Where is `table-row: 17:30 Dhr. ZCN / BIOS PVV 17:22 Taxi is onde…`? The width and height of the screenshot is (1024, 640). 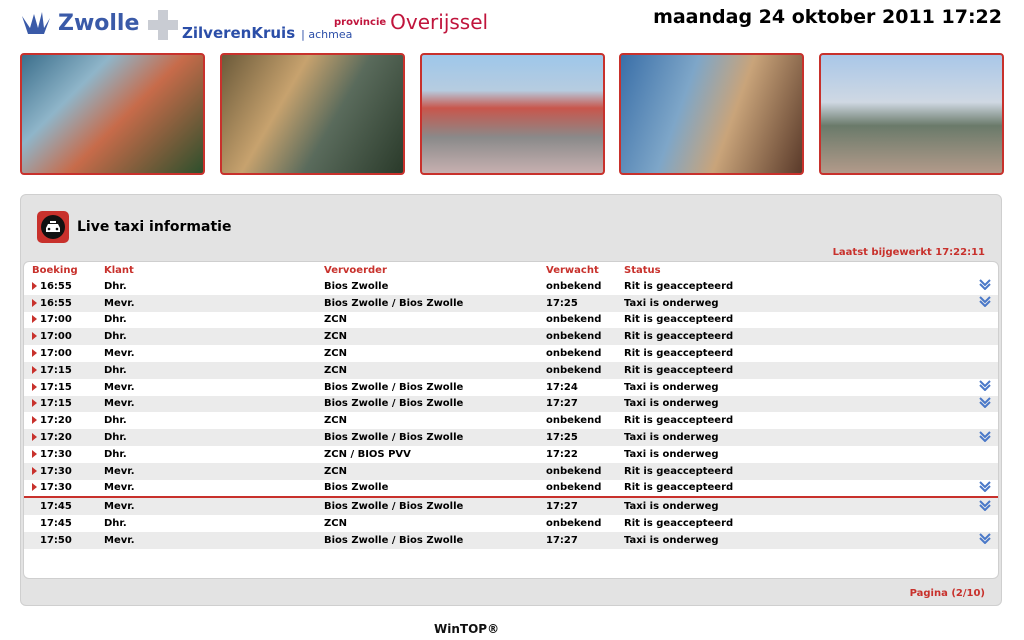
table-row: 17:30 Dhr. ZCN / BIOS PVV 17:22 Taxi is onde… is located at coordinates (511, 454).